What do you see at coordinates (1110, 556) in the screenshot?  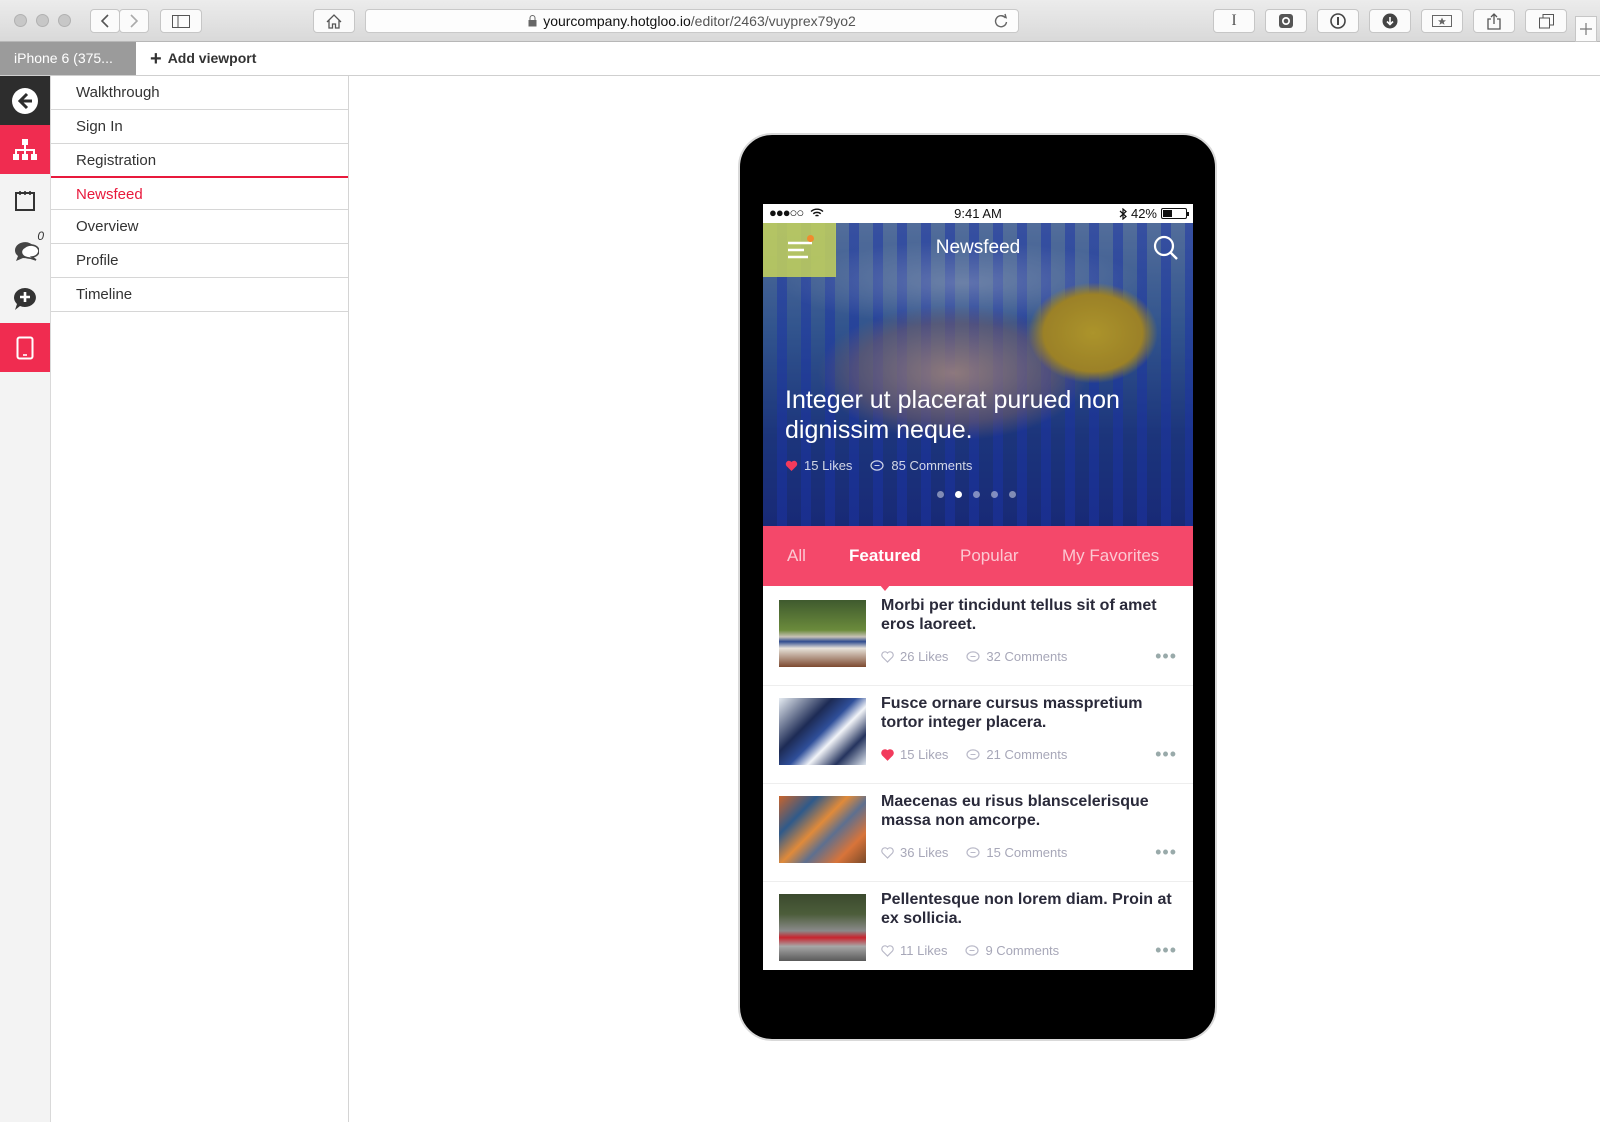 I see `tab-my-favorites: My Favorites` at bounding box center [1110, 556].